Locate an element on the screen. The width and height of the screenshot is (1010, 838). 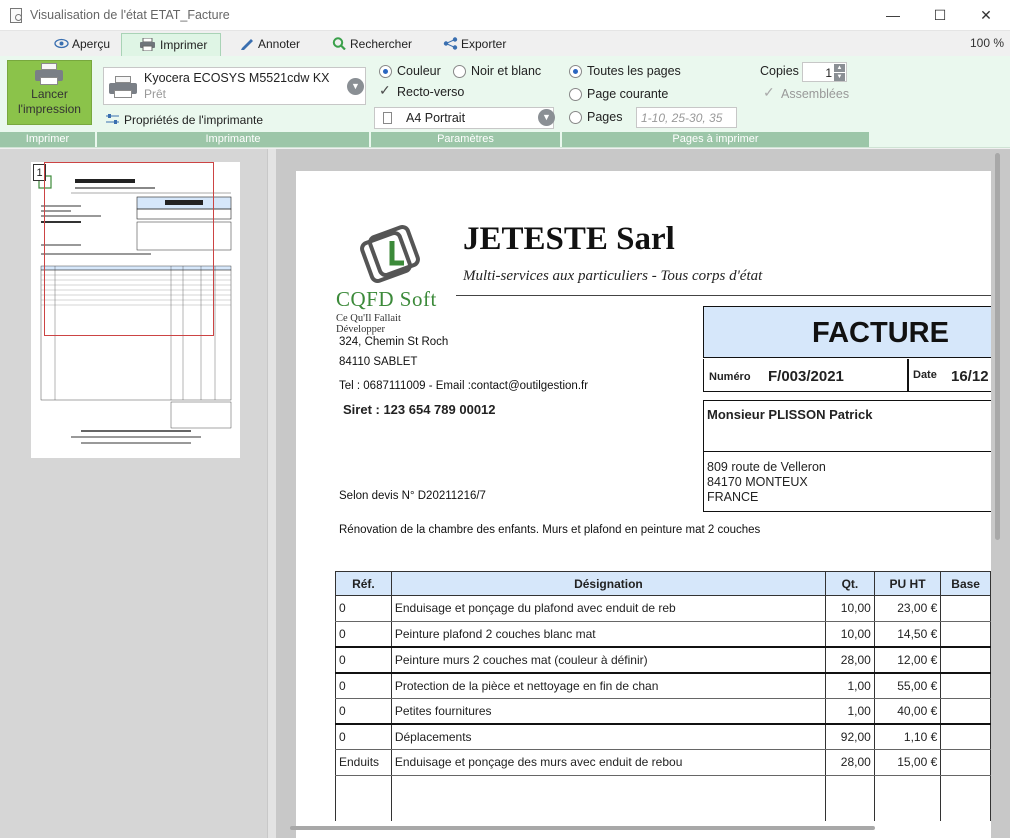
minimize-button: — is located at coordinates (893, 15).